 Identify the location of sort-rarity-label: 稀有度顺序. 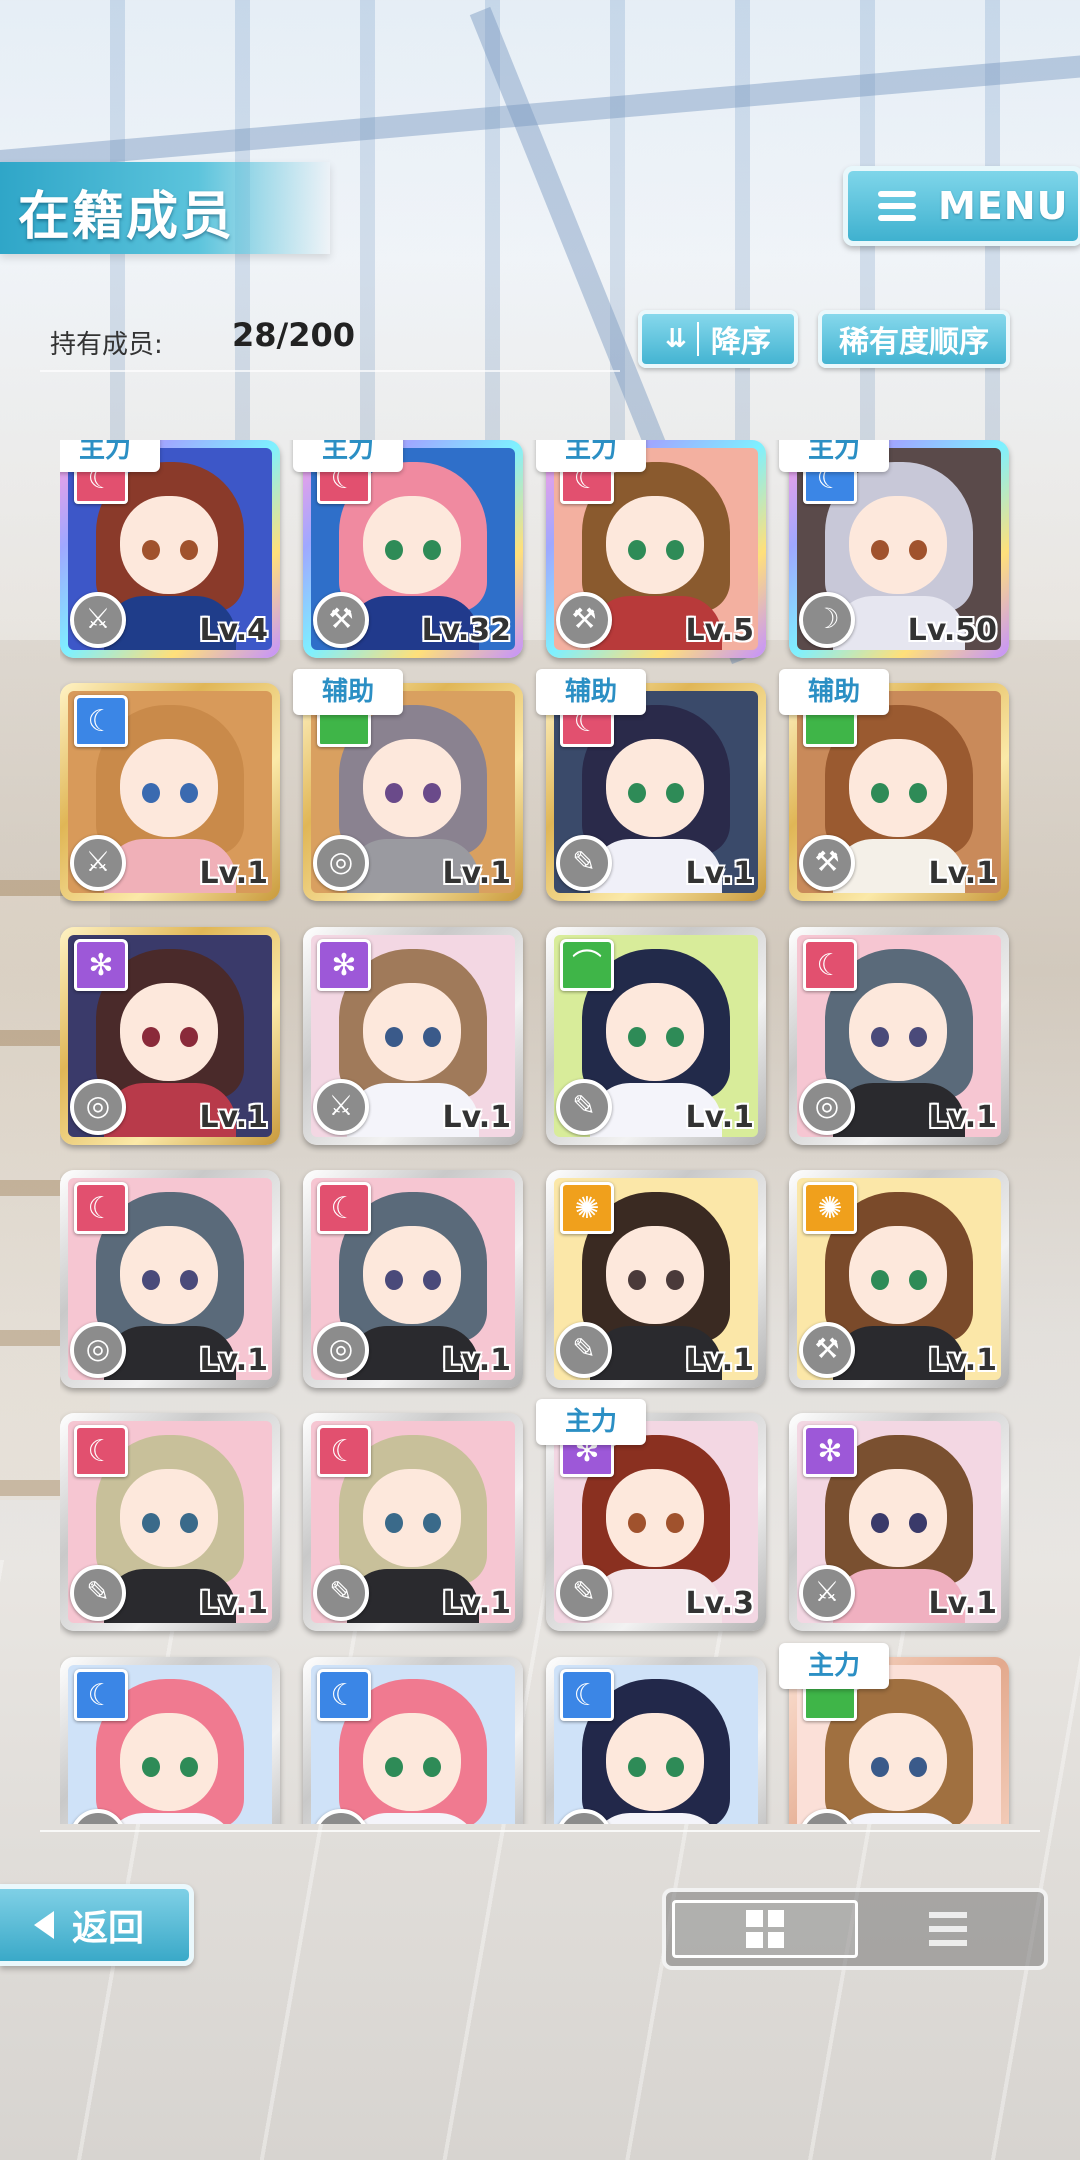
(914, 342).